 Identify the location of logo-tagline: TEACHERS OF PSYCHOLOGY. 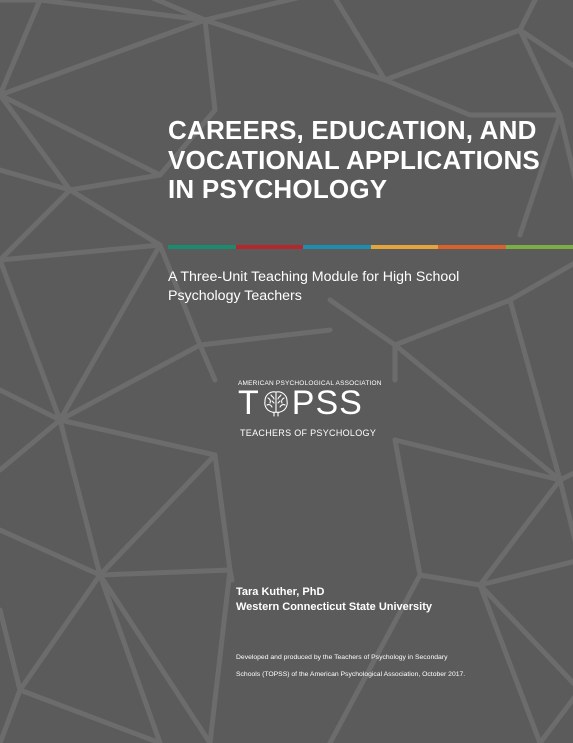
(308, 433).